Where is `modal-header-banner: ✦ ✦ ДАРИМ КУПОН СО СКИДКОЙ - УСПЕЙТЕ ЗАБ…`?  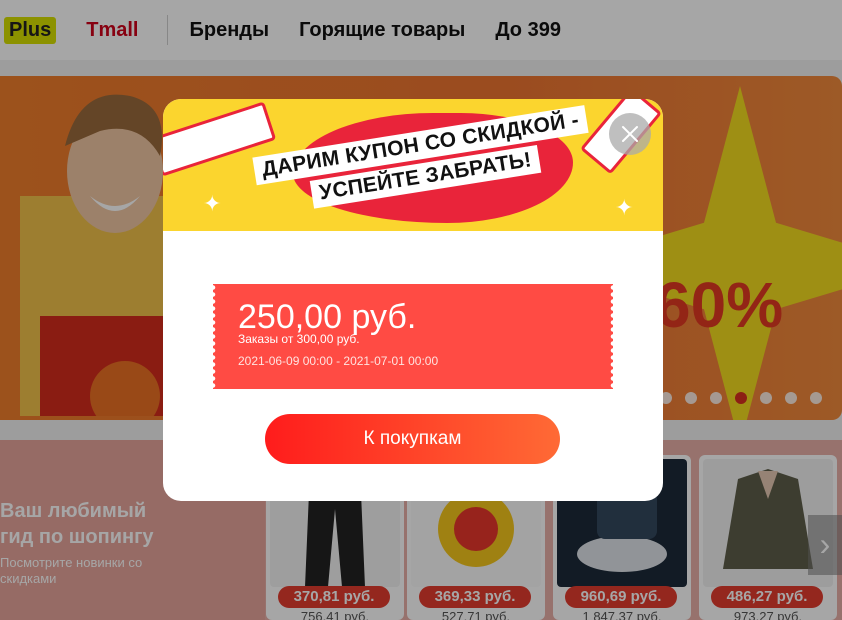 modal-header-banner: ✦ ✦ ДАРИМ КУПОН СО СКИДКОЙ - УСПЕЙТЕ ЗАБ… is located at coordinates (413, 165).